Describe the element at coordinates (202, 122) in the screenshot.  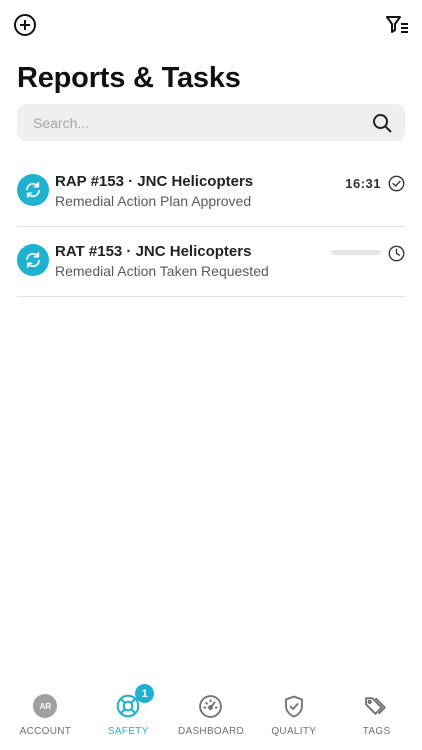
I see `search-input` at that location.